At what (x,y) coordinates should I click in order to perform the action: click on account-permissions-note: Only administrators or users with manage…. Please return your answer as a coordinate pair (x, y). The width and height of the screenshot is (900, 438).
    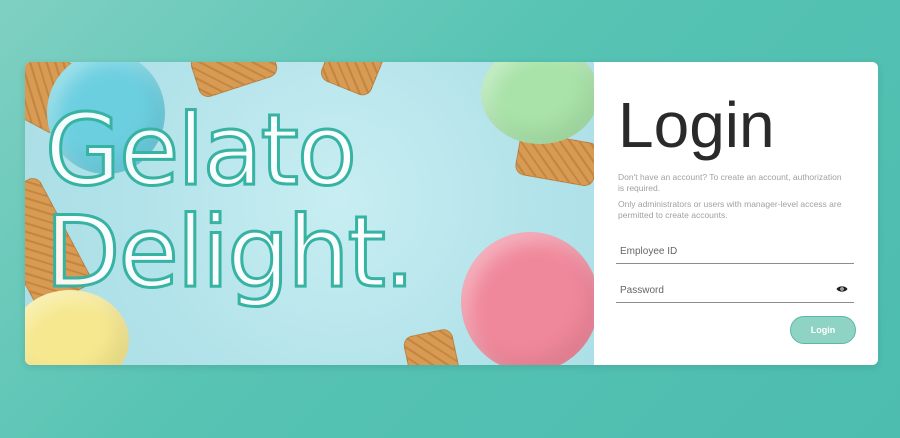
    Looking at the image, I should click on (730, 209).